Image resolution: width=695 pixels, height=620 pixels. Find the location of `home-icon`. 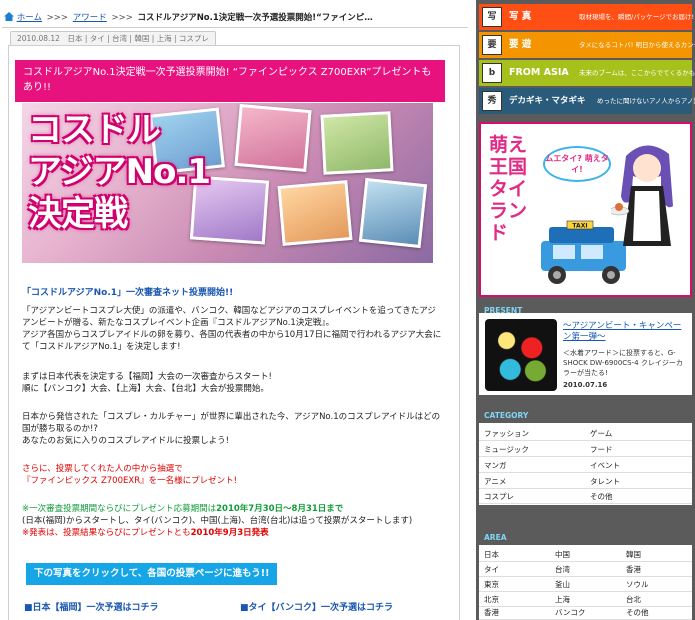

home-icon is located at coordinates (9, 16).